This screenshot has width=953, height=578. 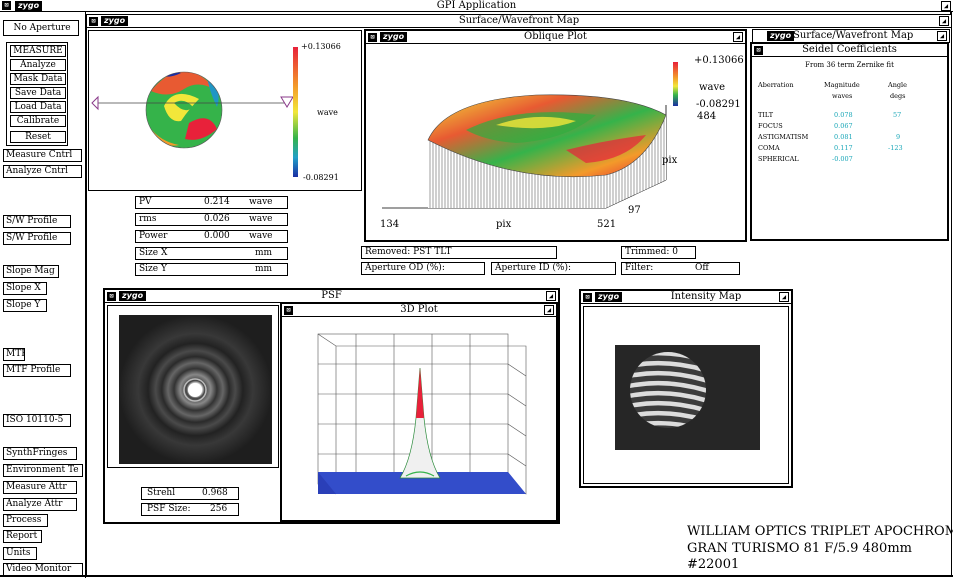 I want to click on seidel-row-magnitude: 0.078, so click(x=843, y=115).